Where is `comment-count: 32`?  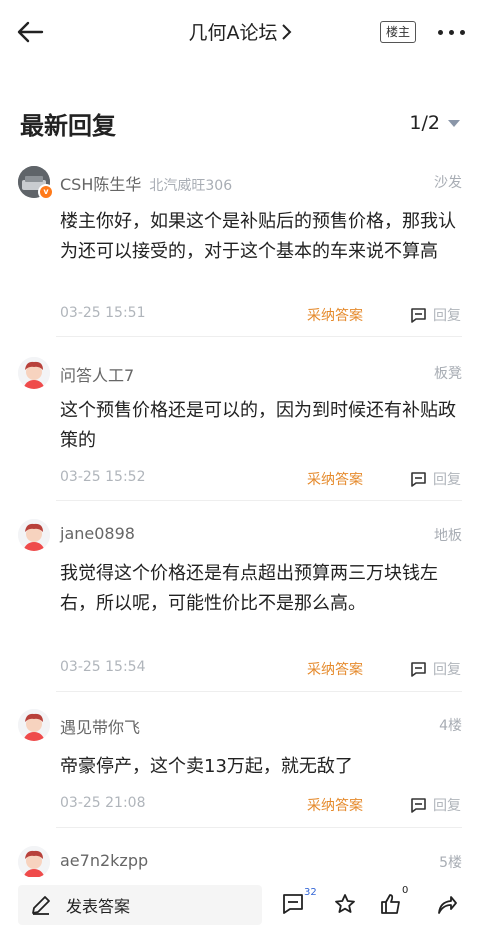 comment-count: 32 is located at coordinates (310, 892).